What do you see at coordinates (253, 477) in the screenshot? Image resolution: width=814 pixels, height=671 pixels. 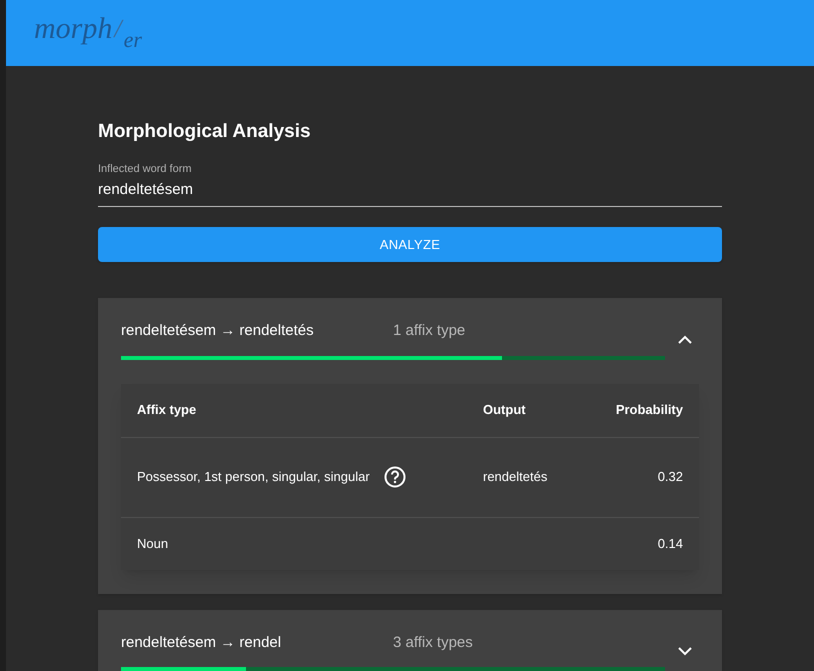 I see `table-cell-text: Possessor, 1st person, singular, singular` at bounding box center [253, 477].